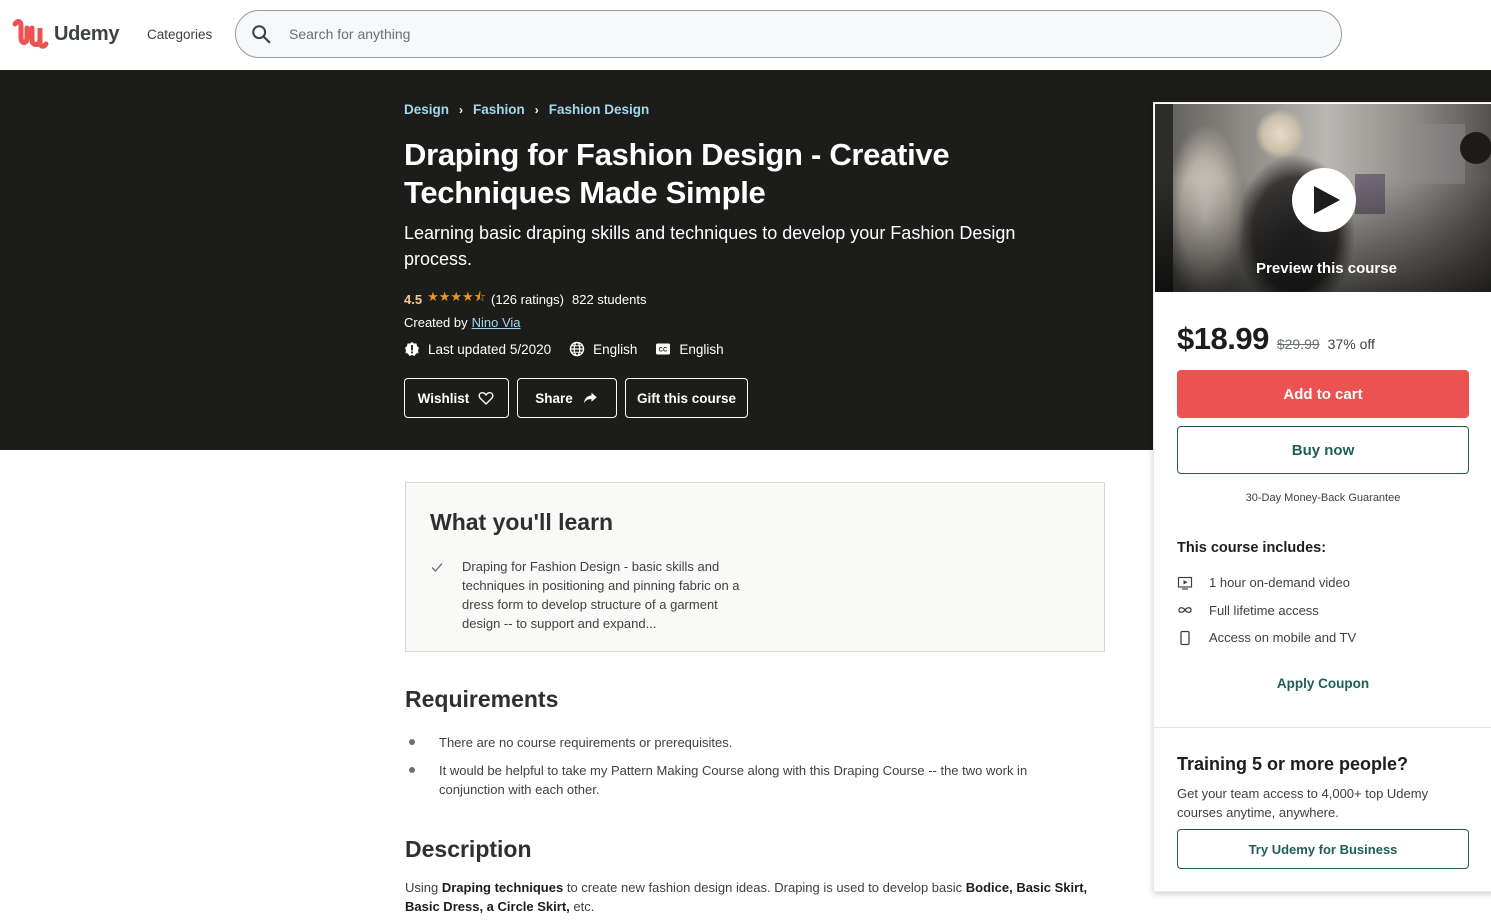 The height and width of the screenshot is (923, 1491). I want to click on logo-text: Udemy, so click(87, 33).